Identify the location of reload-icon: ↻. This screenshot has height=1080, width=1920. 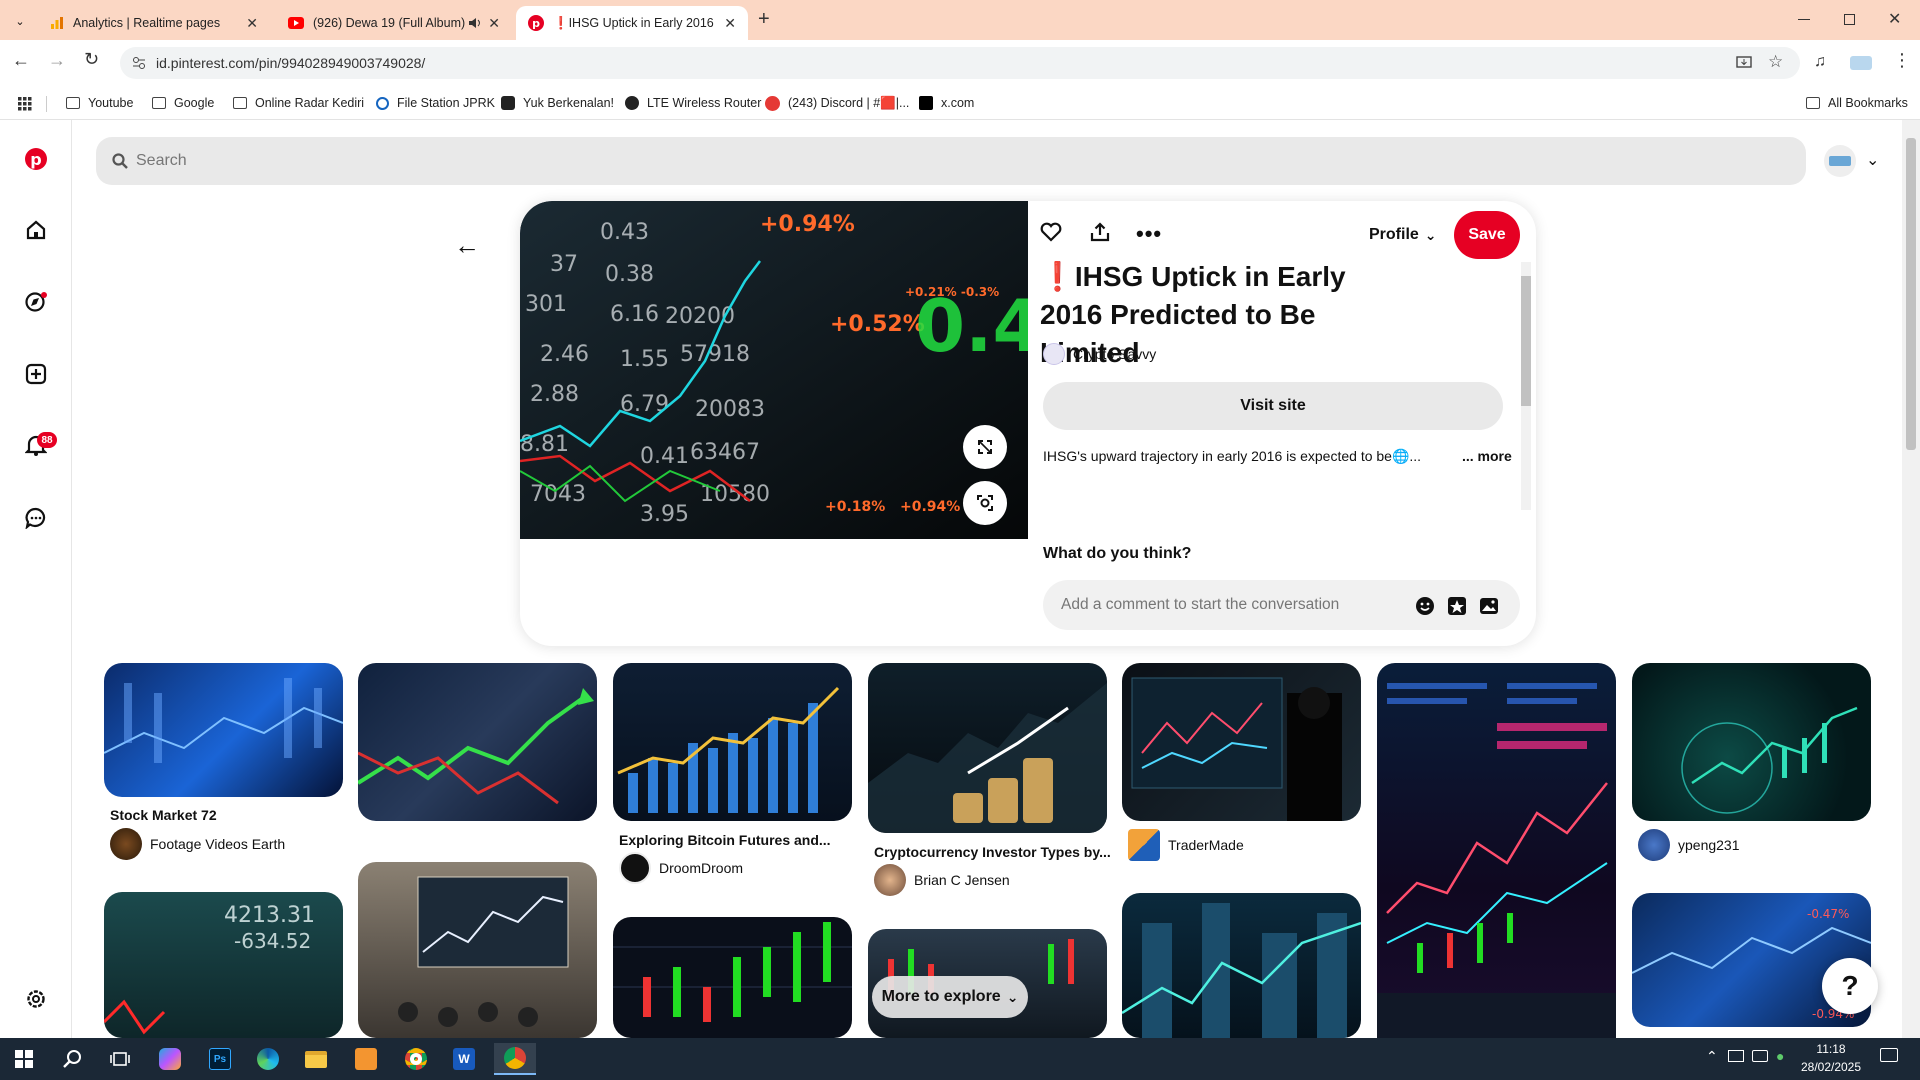
(91, 59).